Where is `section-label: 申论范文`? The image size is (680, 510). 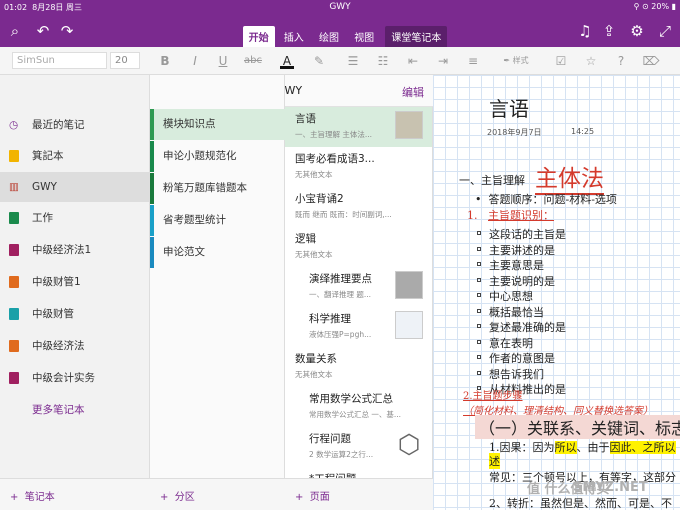
section-label: 申论范文 is located at coordinates (184, 252).